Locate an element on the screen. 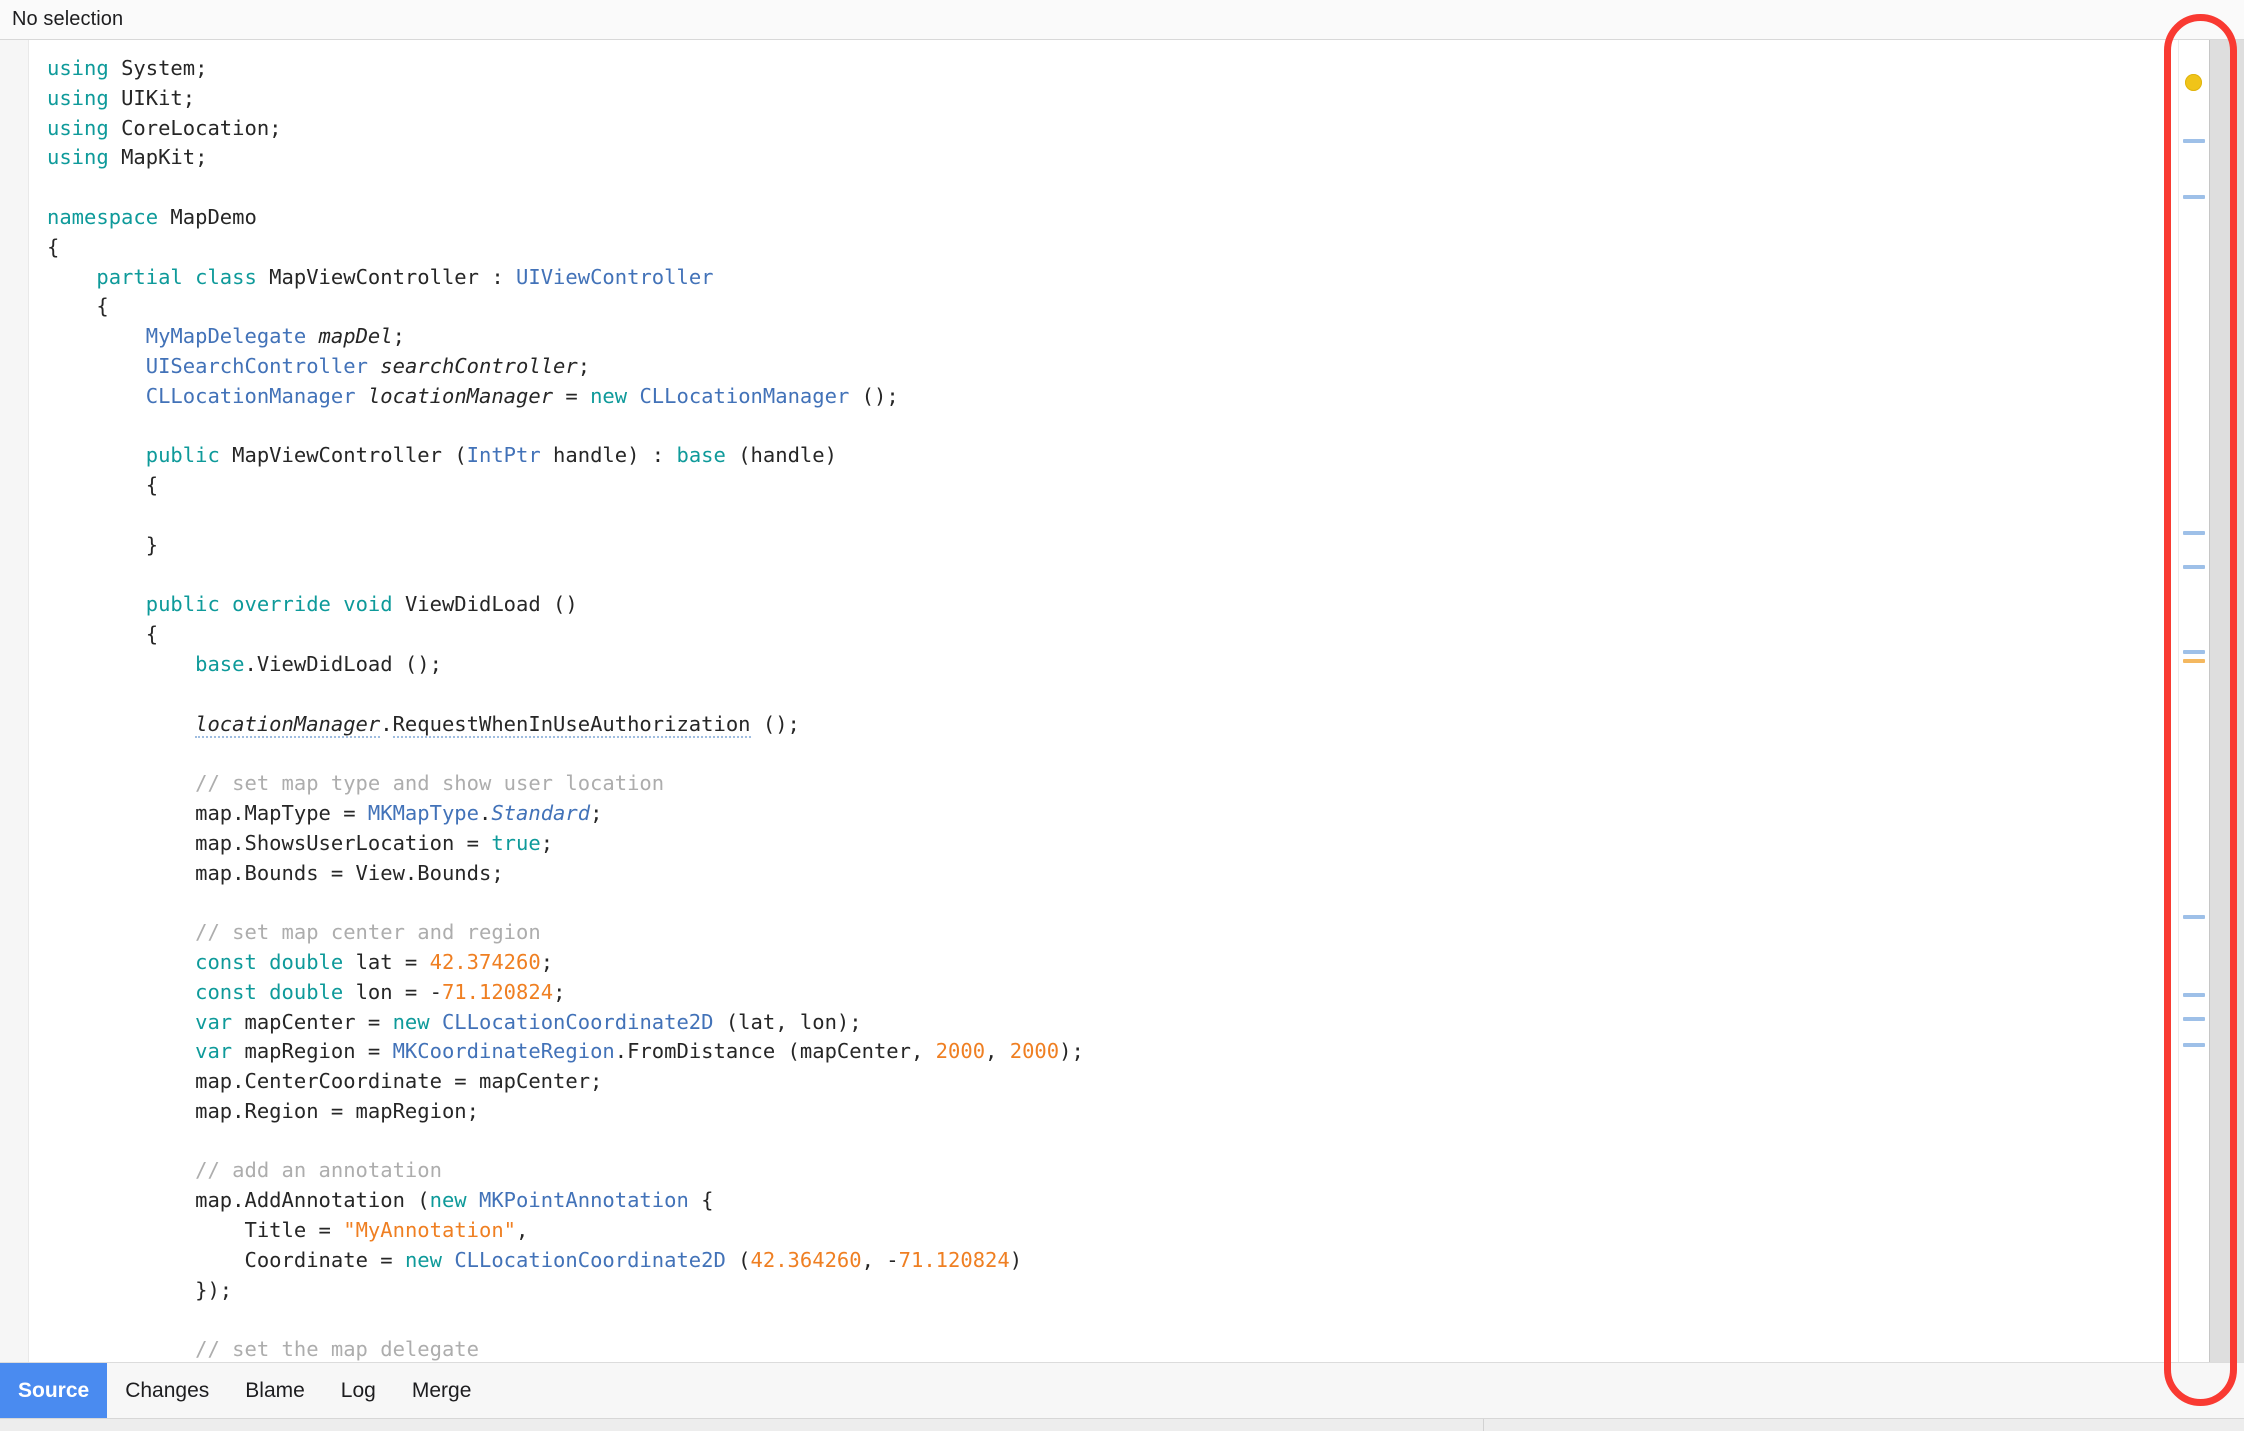 Image resolution: width=2244 pixels, height=1431 pixels. code-token: using is located at coordinates (84, 127).